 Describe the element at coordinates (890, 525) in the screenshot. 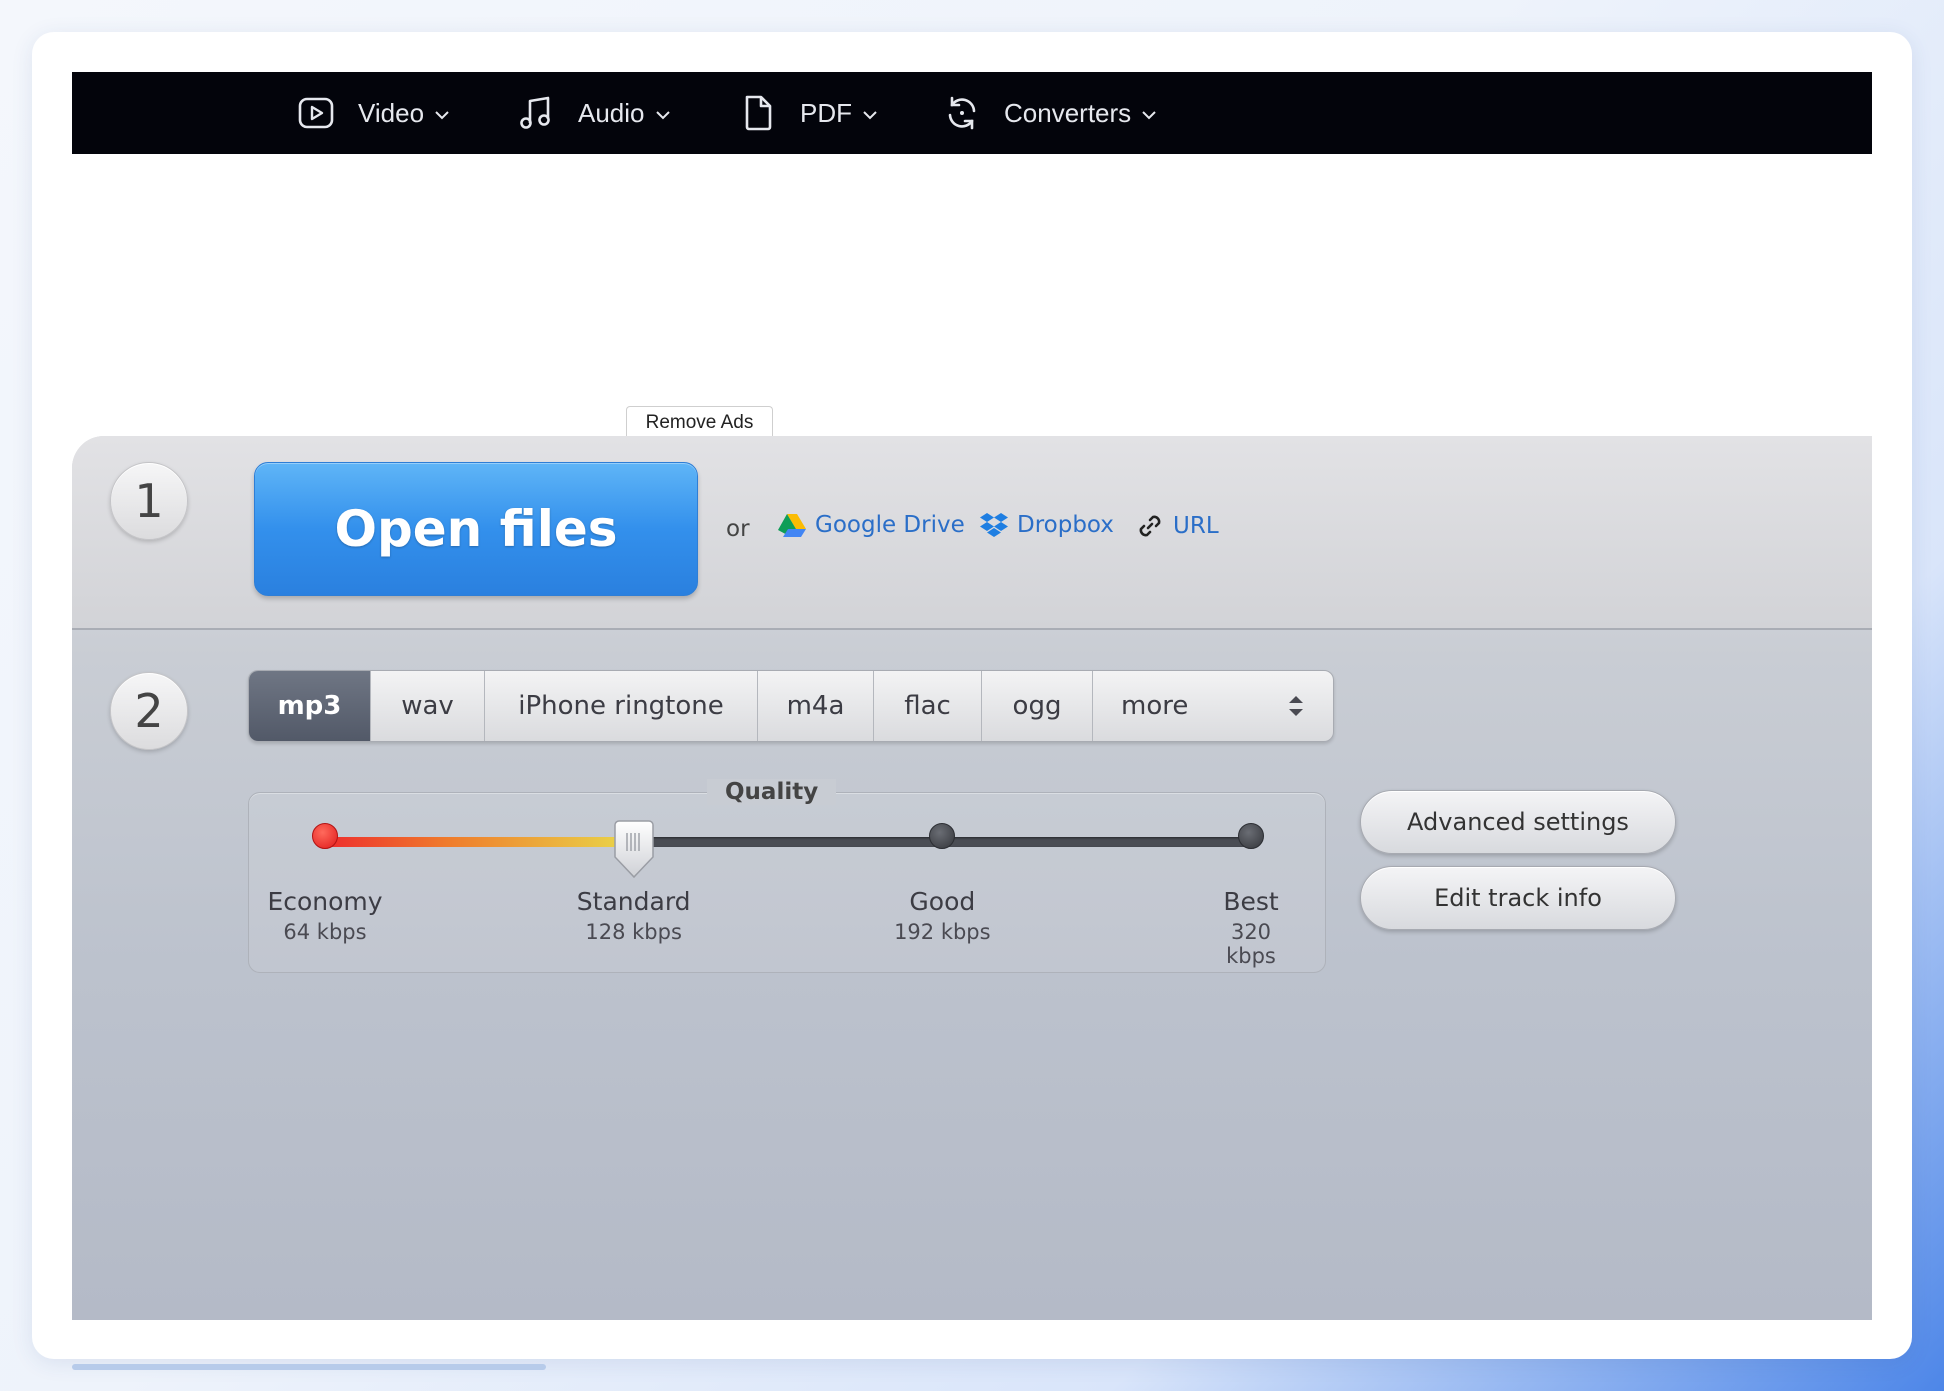

I see `google-drive-label: Google Drive` at that location.